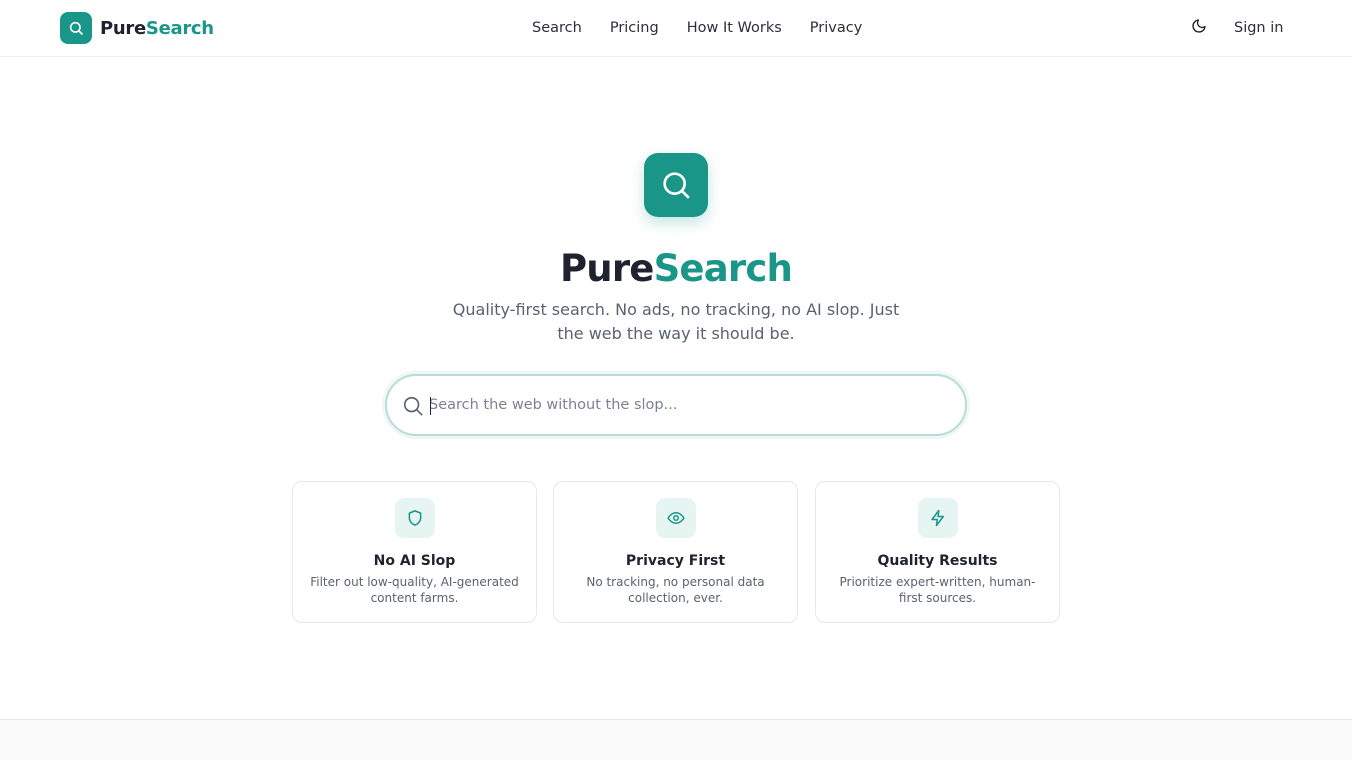  What do you see at coordinates (1258, 28) in the screenshot?
I see `sign-in-link: Sign in` at bounding box center [1258, 28].